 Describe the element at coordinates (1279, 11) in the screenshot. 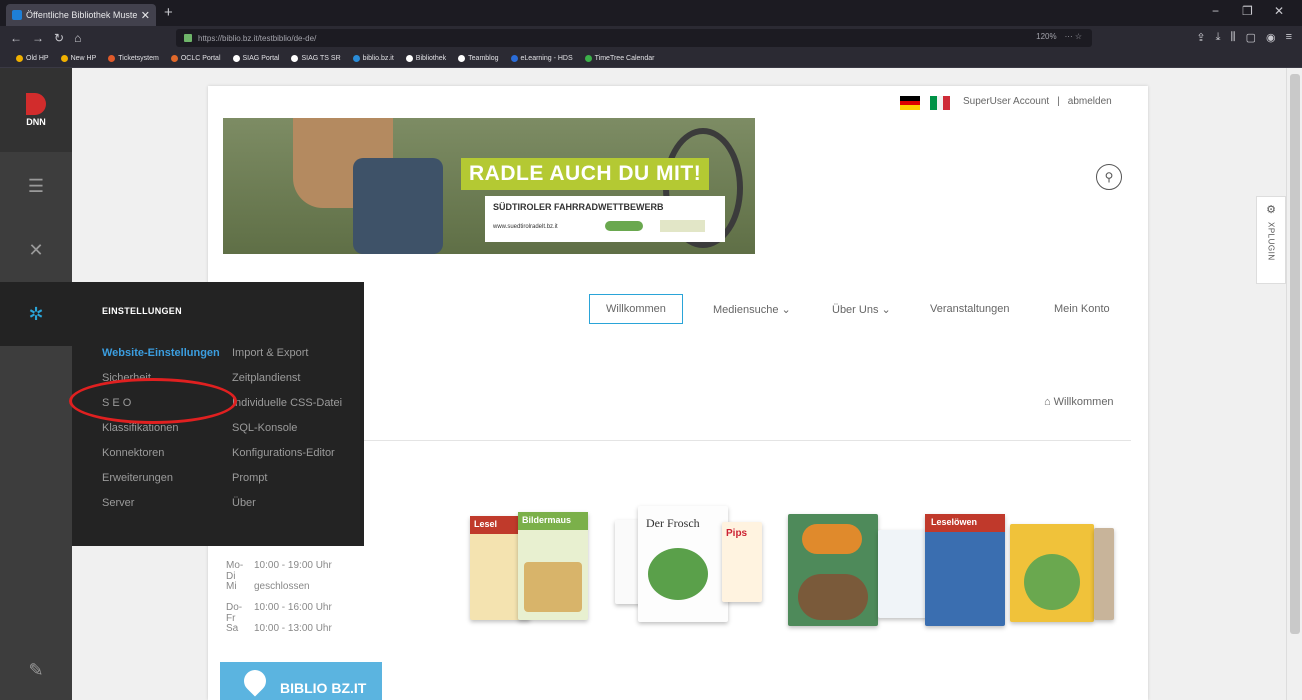

I see `close-window-icon: ✕` at that location.